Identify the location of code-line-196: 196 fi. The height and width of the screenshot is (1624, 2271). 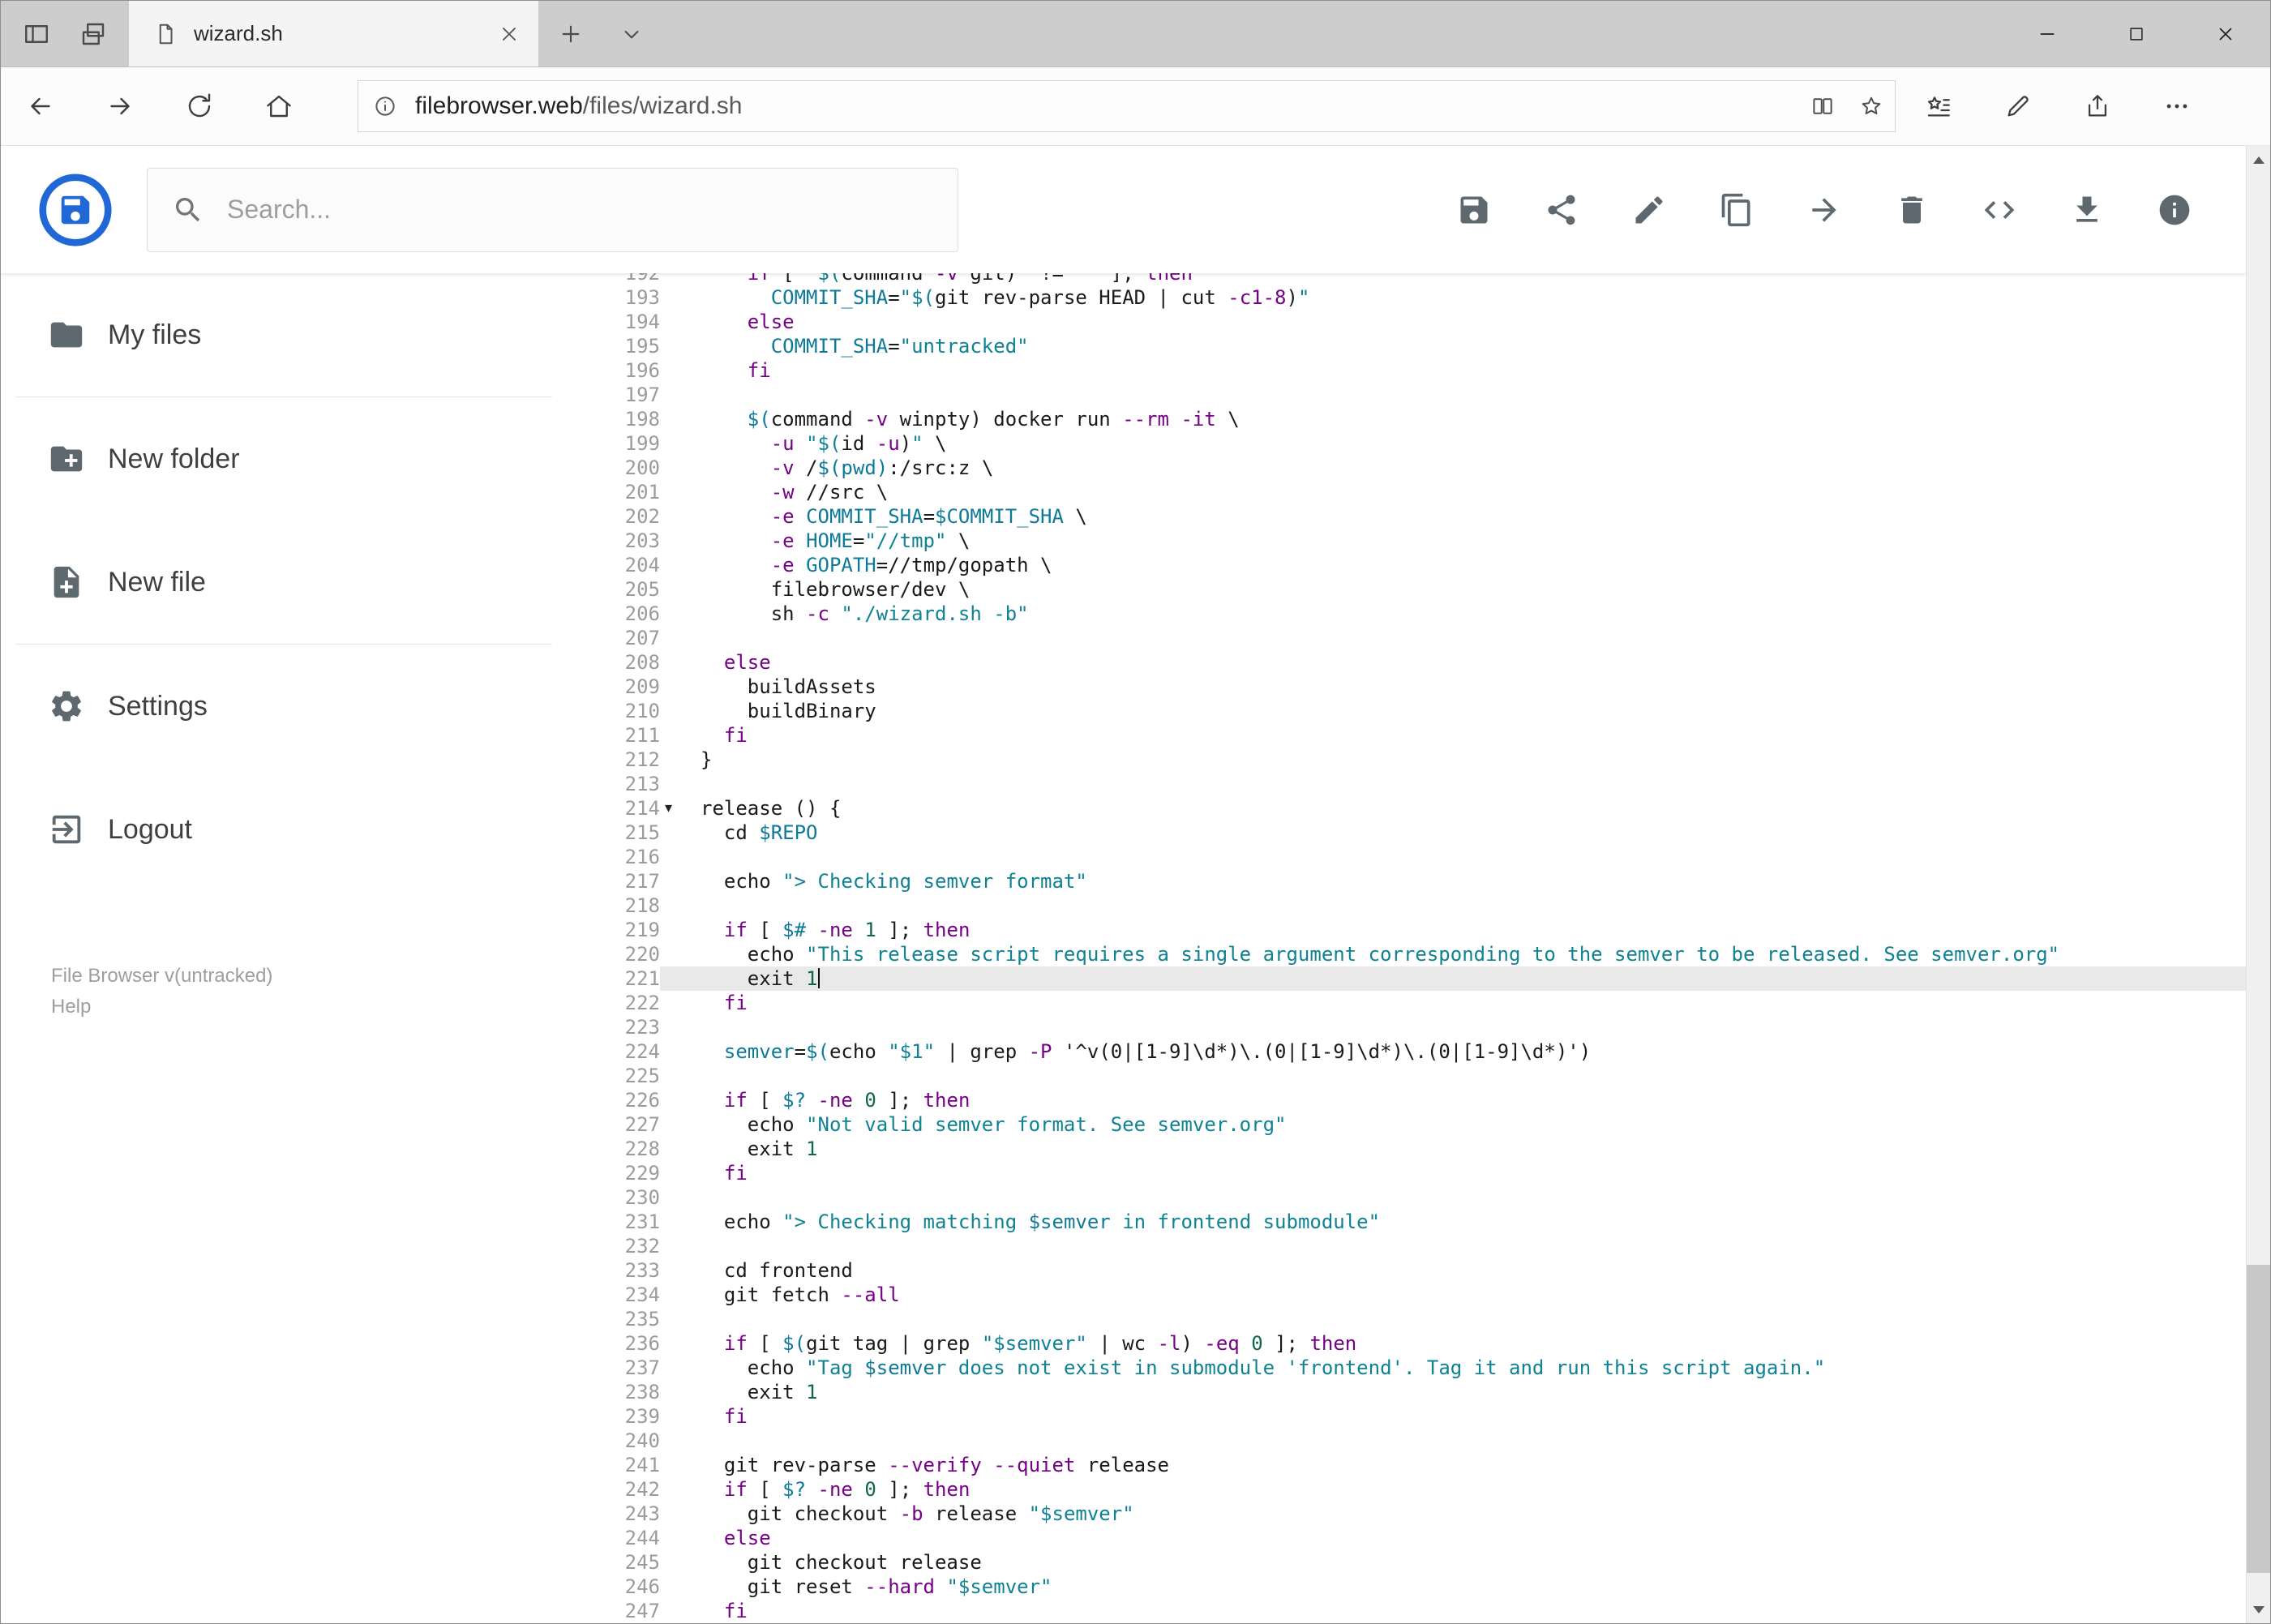
(1407, 370).